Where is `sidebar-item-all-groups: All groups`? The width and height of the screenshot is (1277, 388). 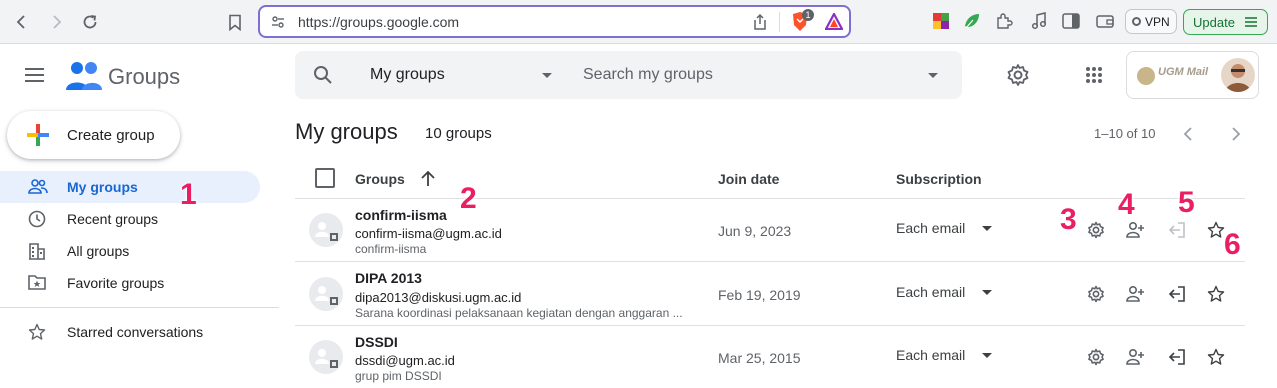 sidebar-item-all-groups: All groups is located at coordinates (130, 251).